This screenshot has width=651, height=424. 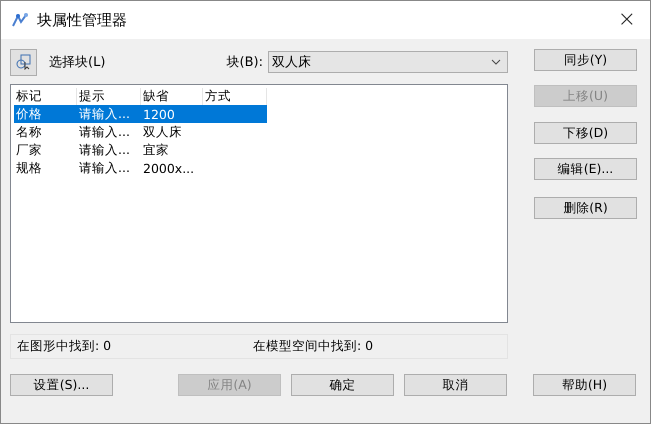 What do you see at coordinates (82, 20) in the screenshot?
I see `window-title: 块属性管理器` at bounding box center [82, 20].